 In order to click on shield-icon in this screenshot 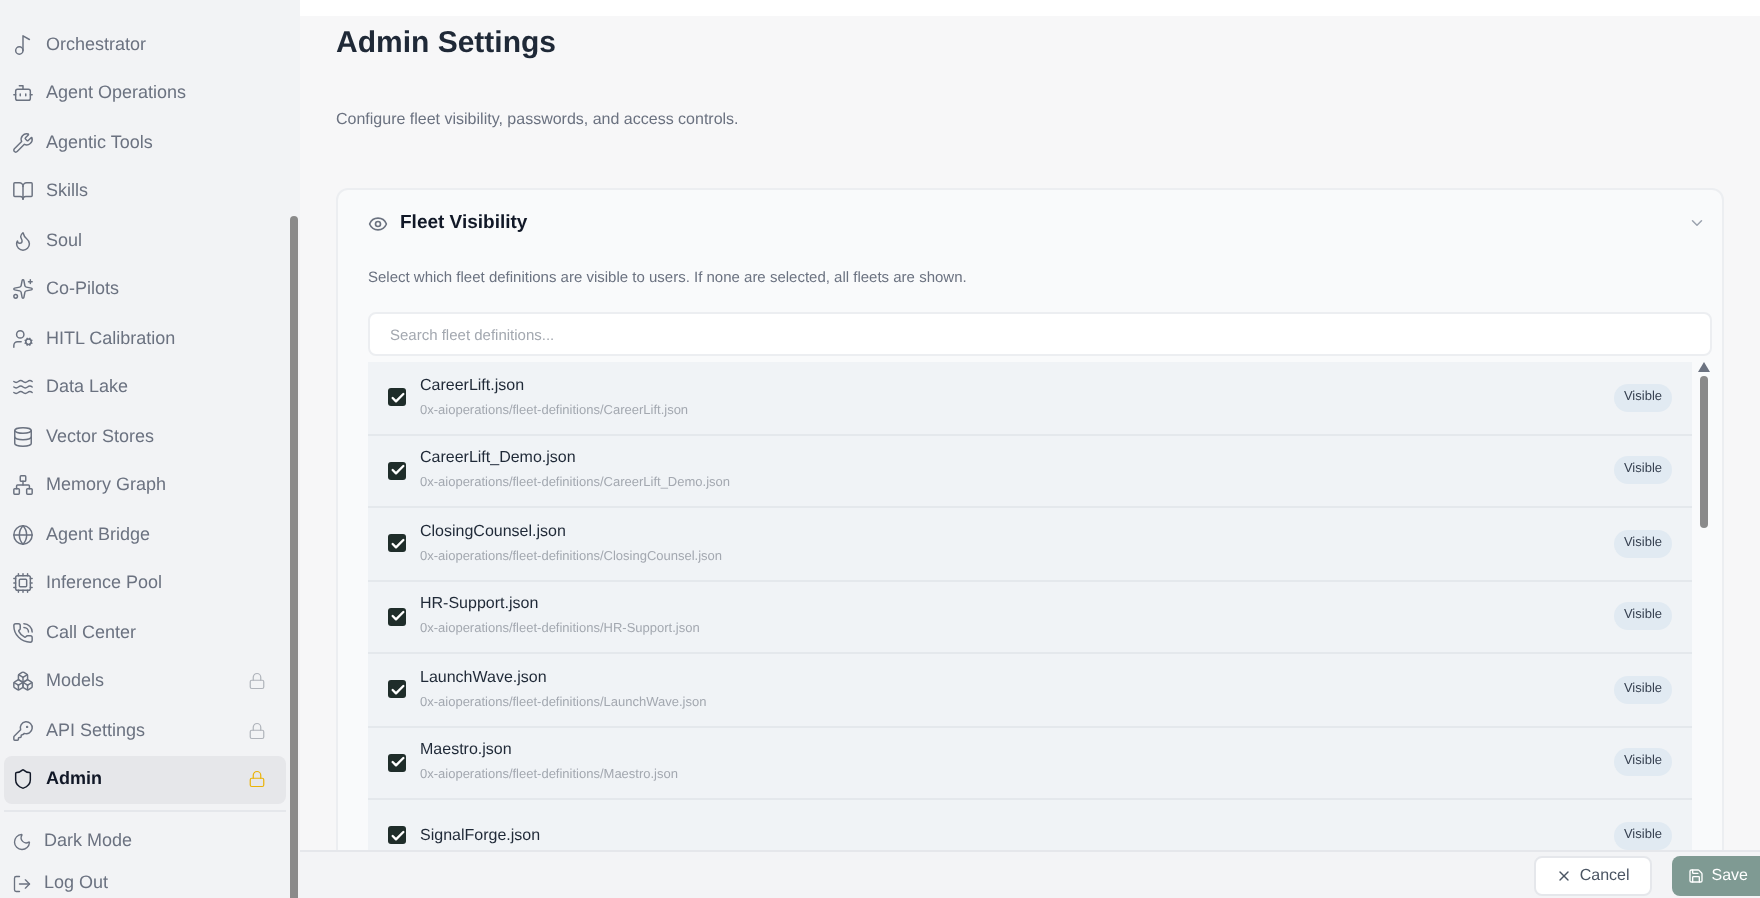, I will do `click(23, 779)`.